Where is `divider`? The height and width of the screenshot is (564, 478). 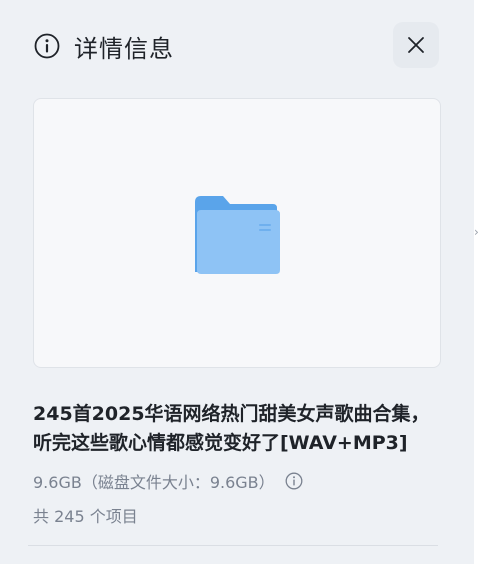 divider is located at coordinates (233, 545).